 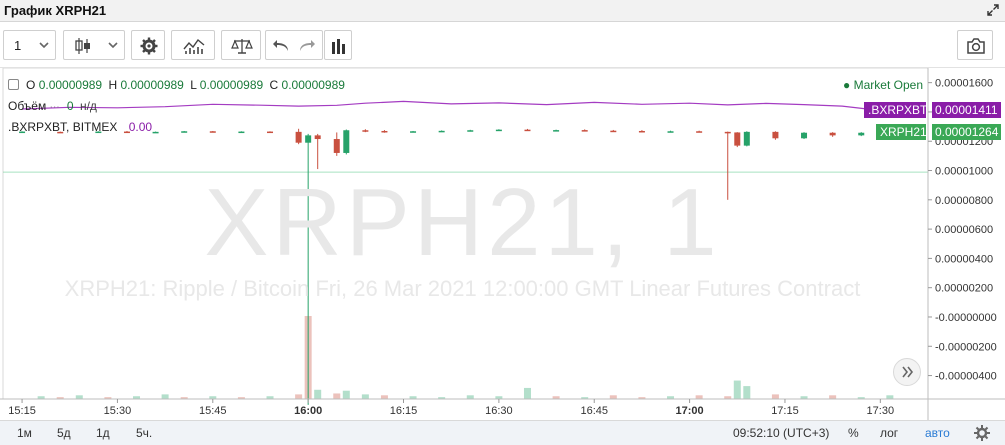 What do you see at coordinates (964, 84) in the screenshot?
I see `y-tick-label: 0.00001600` at bounding box center [964, 84].